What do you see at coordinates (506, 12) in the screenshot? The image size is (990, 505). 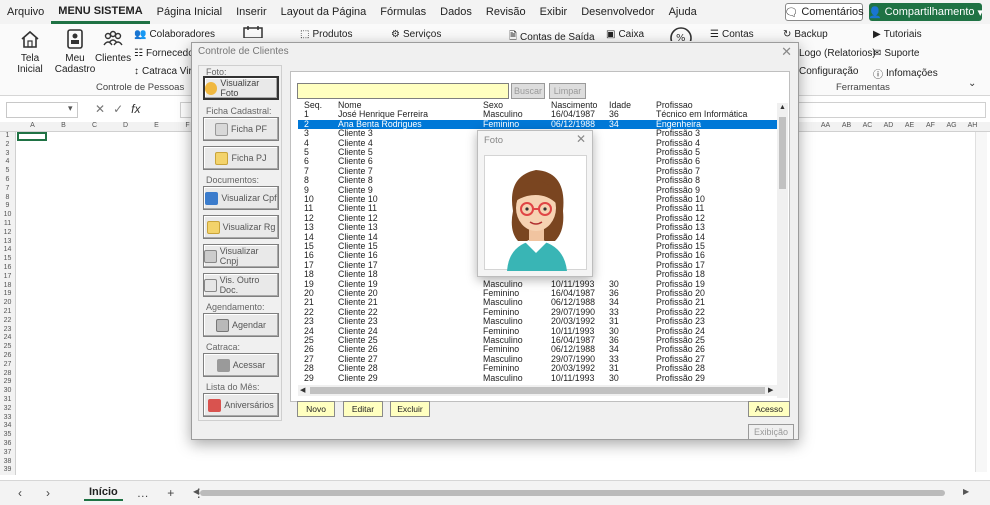 I see `tab-revisao: Revisão` at bounding box center [506, 12].